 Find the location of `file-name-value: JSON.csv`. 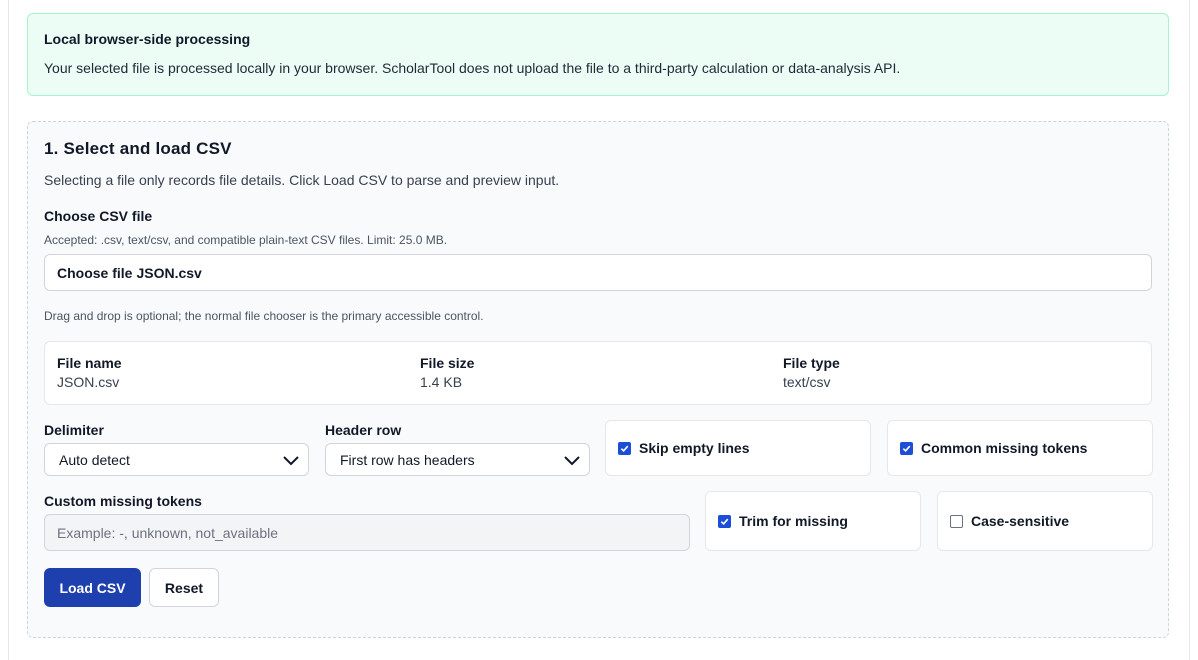

file-name-value: JSON.csv is located at coordinates (88, 382).